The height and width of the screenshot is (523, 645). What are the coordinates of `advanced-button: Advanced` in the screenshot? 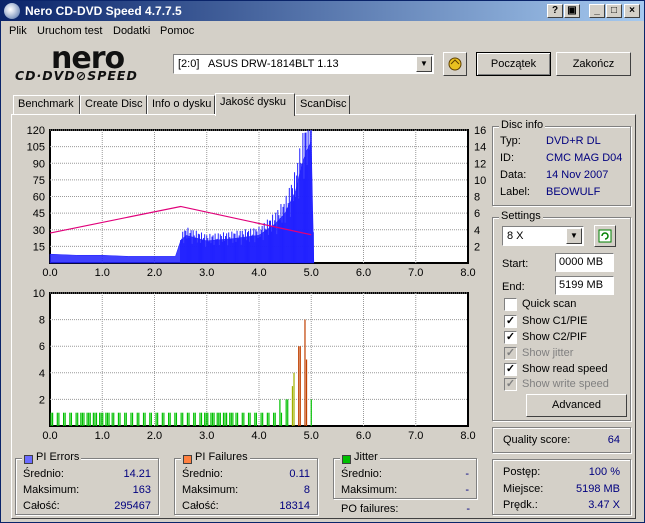 It's located at (576, 405).